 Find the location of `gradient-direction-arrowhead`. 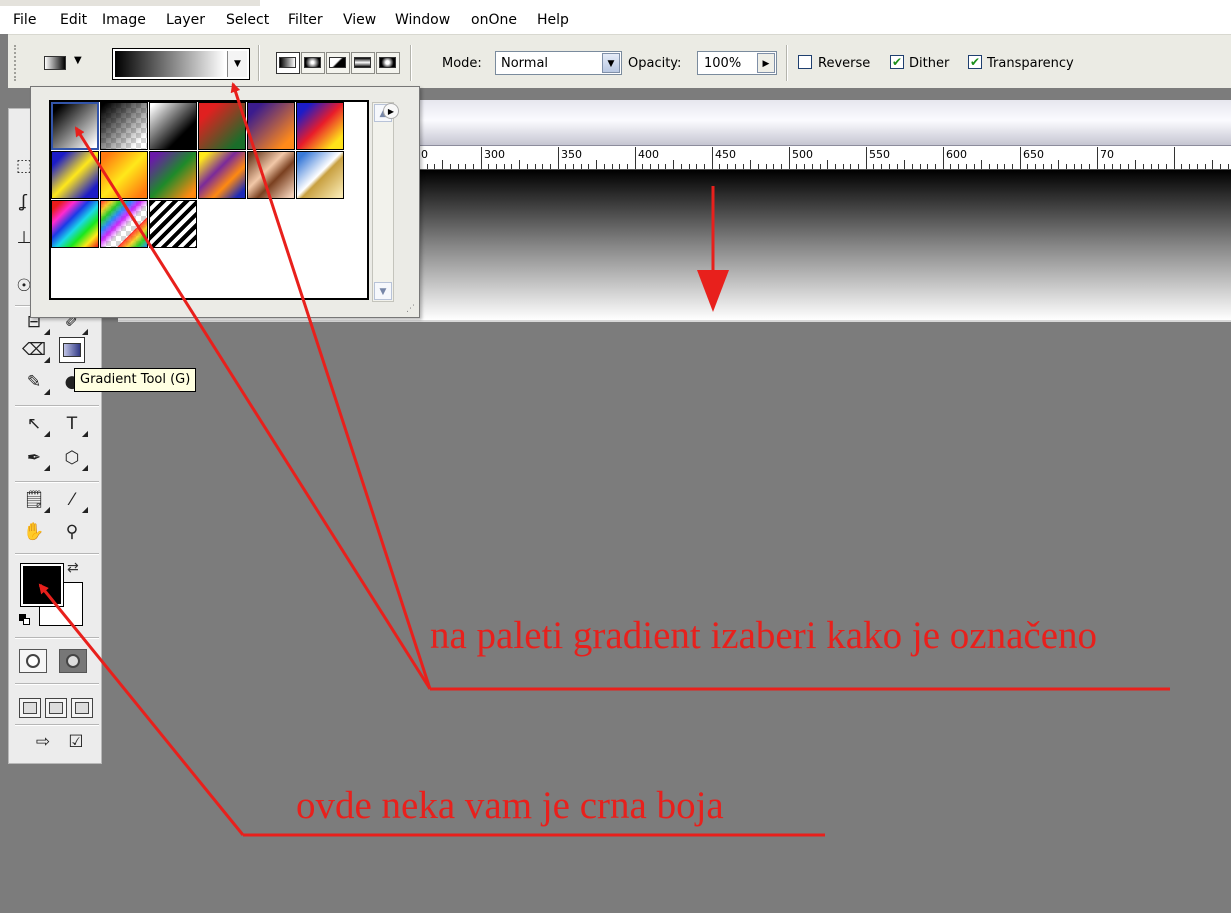

gradient-direction-arrowhead is located at coordinates (713, 291).